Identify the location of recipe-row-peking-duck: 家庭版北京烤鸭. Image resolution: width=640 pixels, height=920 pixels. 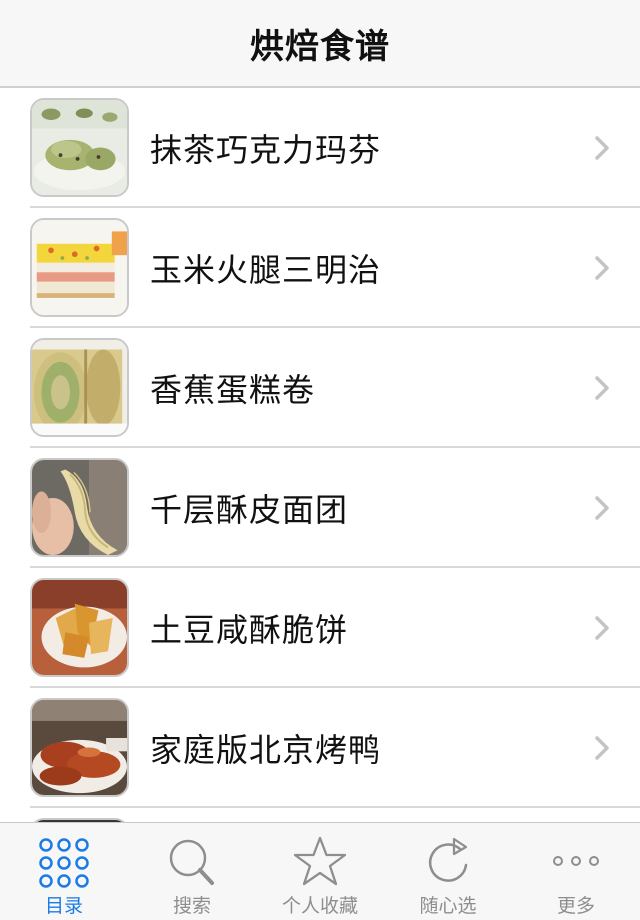
(320, 748).